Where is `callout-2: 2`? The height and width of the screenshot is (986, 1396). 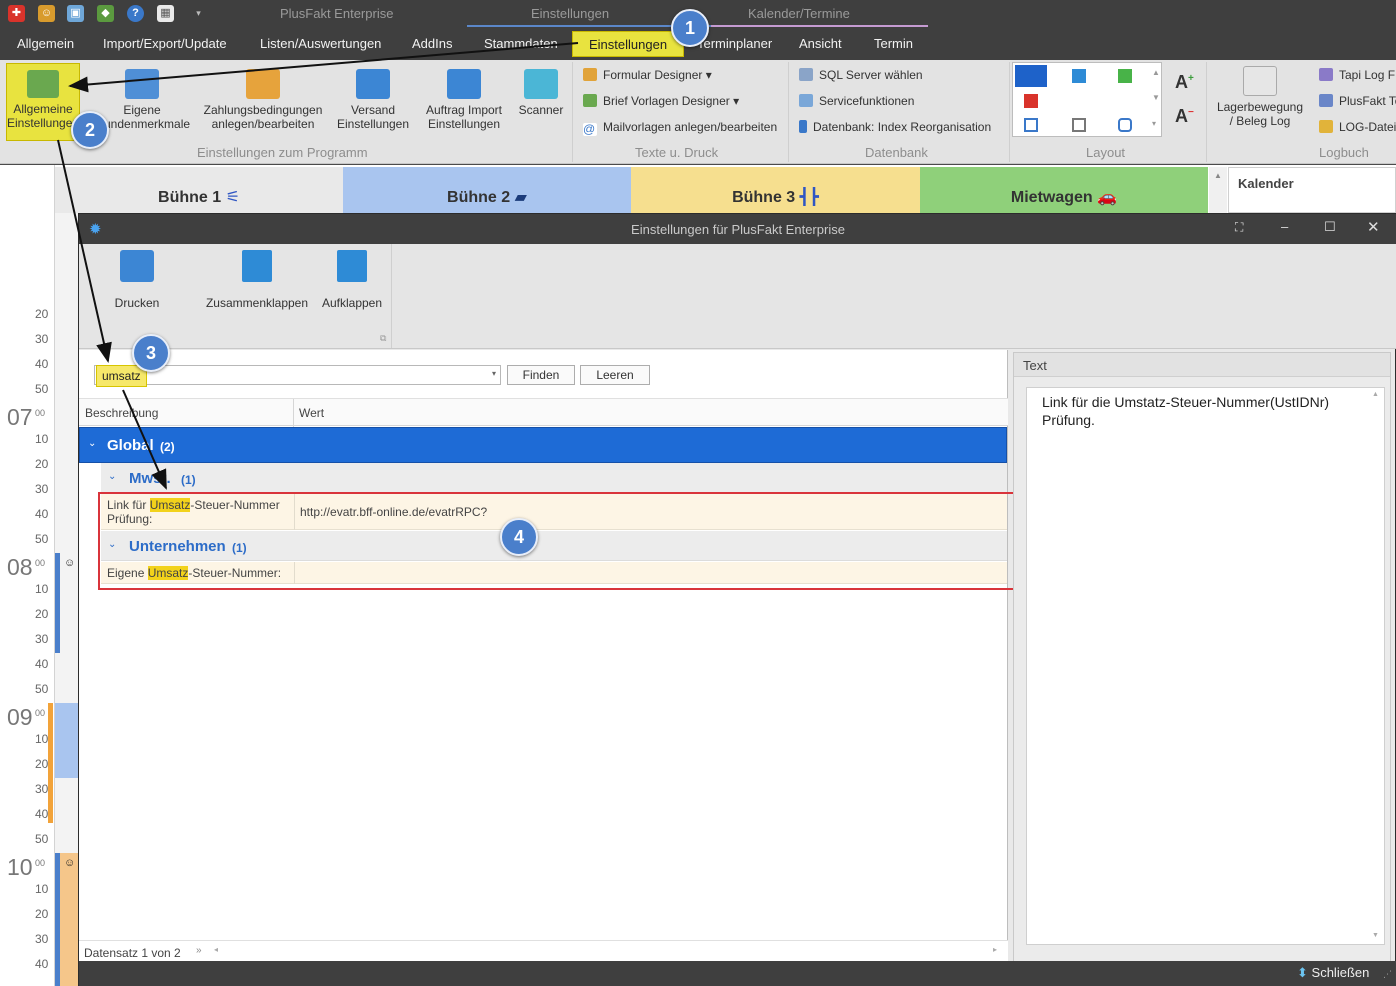 callout-2: 2 is located at coordinates (90, 130).